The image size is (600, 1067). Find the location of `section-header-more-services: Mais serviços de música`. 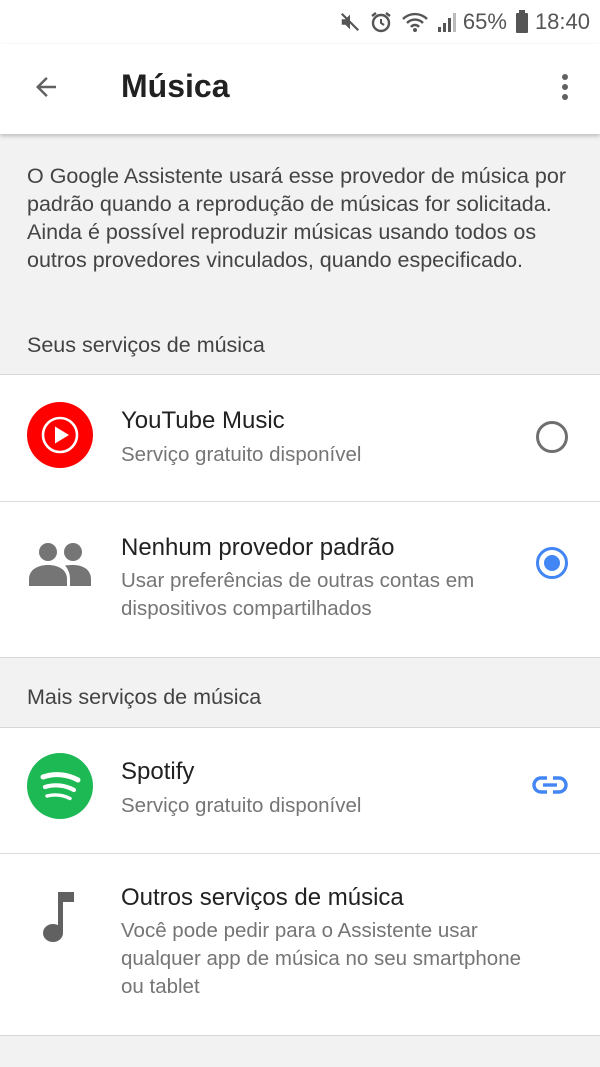

section-header-more-services: Mais serviços de música is located at coordinates (144, 697).